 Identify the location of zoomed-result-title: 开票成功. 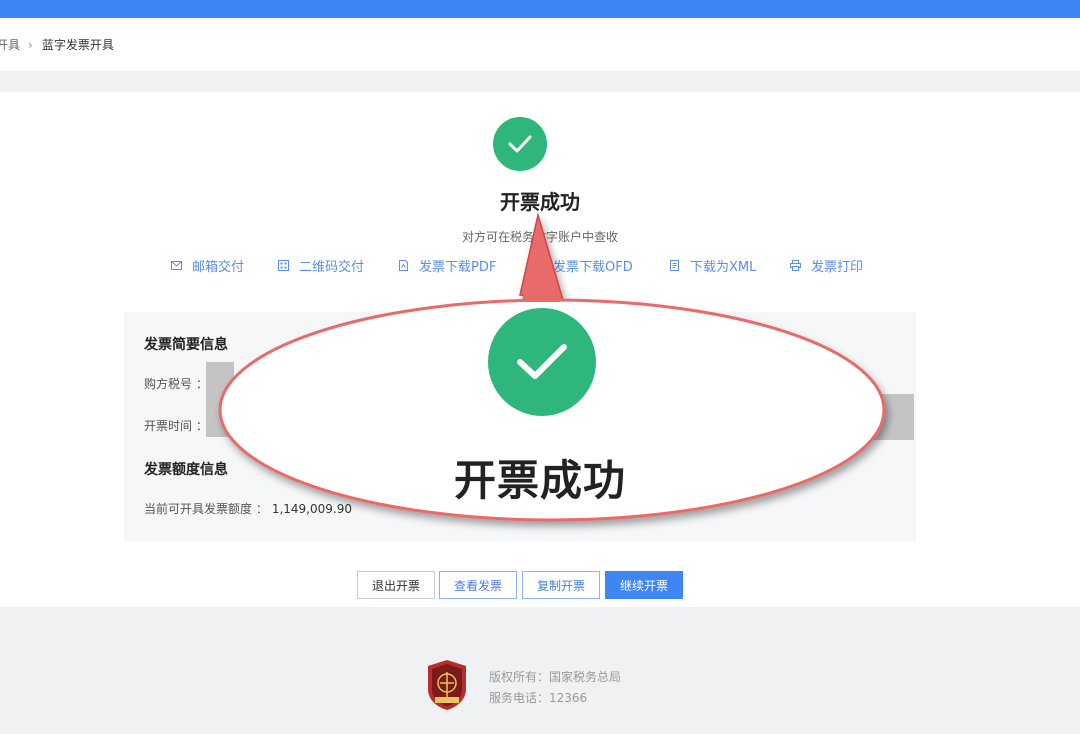
(539, 480).